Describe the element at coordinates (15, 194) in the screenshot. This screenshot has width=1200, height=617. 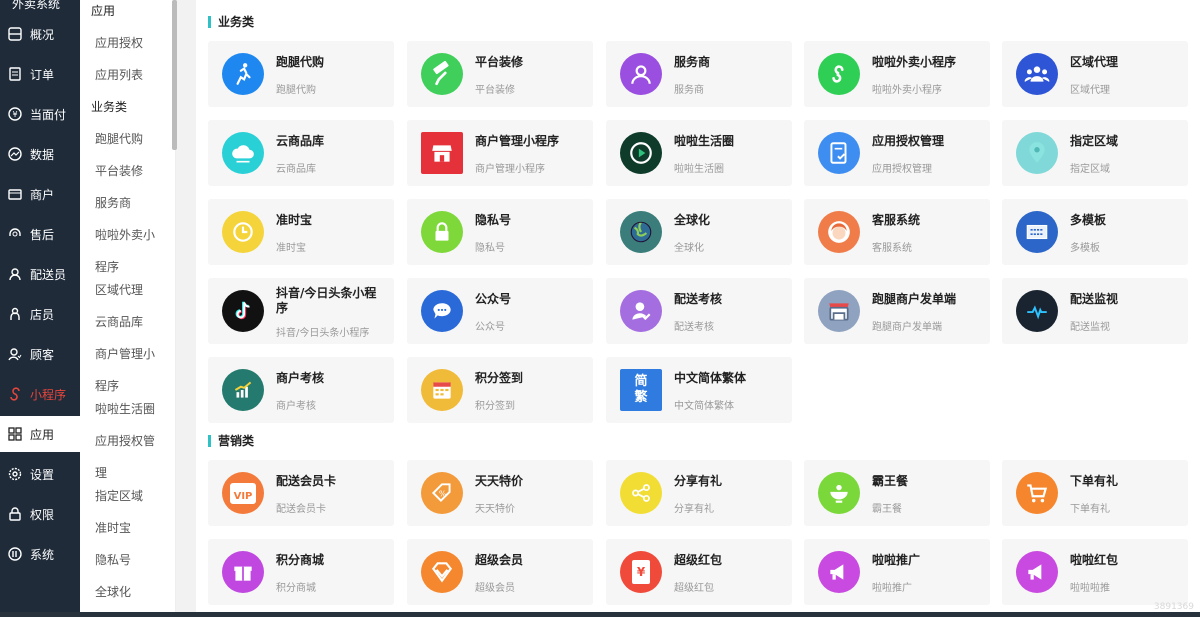
I see `store-icon` at that location.